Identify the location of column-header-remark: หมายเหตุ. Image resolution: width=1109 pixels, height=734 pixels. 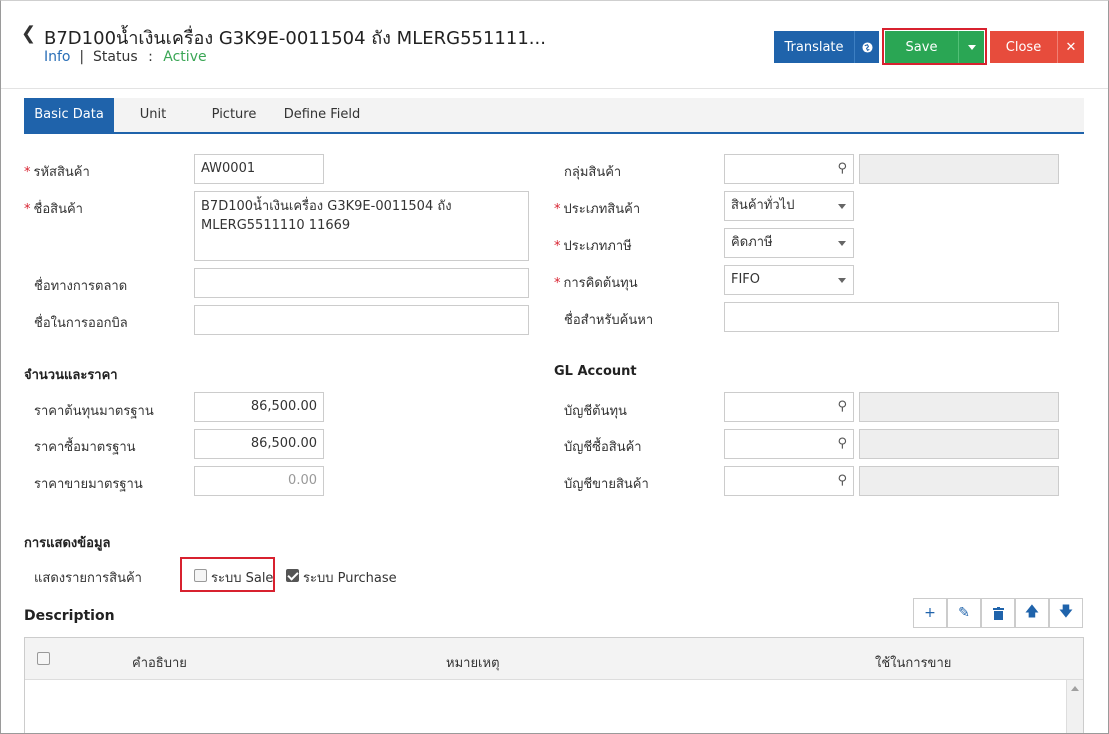
(473, 662).